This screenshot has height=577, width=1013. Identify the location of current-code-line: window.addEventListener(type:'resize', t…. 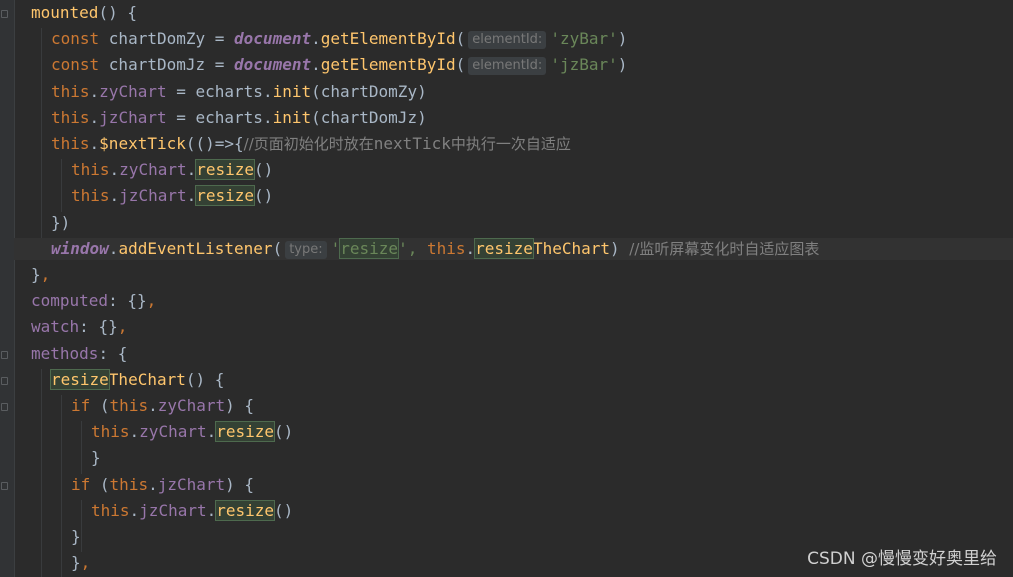
(513, 248).